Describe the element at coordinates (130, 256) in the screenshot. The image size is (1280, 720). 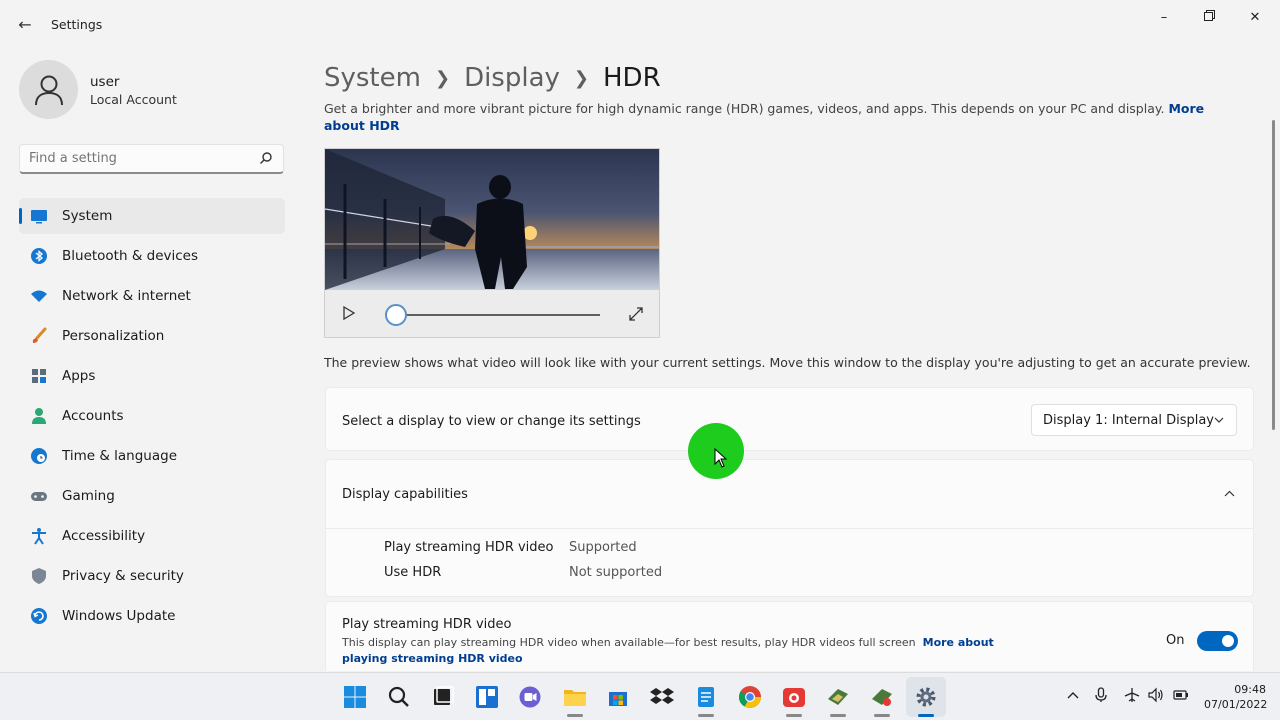
I see `sidebar-item-label: Bluetooth & devices` at that location.